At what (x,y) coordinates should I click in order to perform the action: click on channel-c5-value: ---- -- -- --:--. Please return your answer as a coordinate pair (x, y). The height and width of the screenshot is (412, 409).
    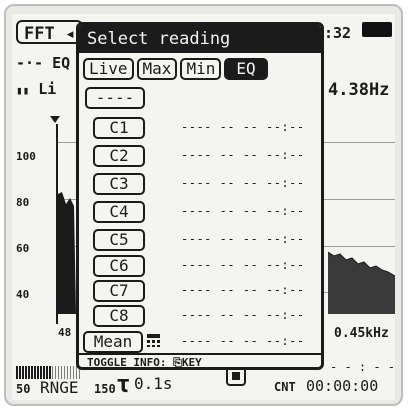
    Looking at the image, I should click on (243, 239).